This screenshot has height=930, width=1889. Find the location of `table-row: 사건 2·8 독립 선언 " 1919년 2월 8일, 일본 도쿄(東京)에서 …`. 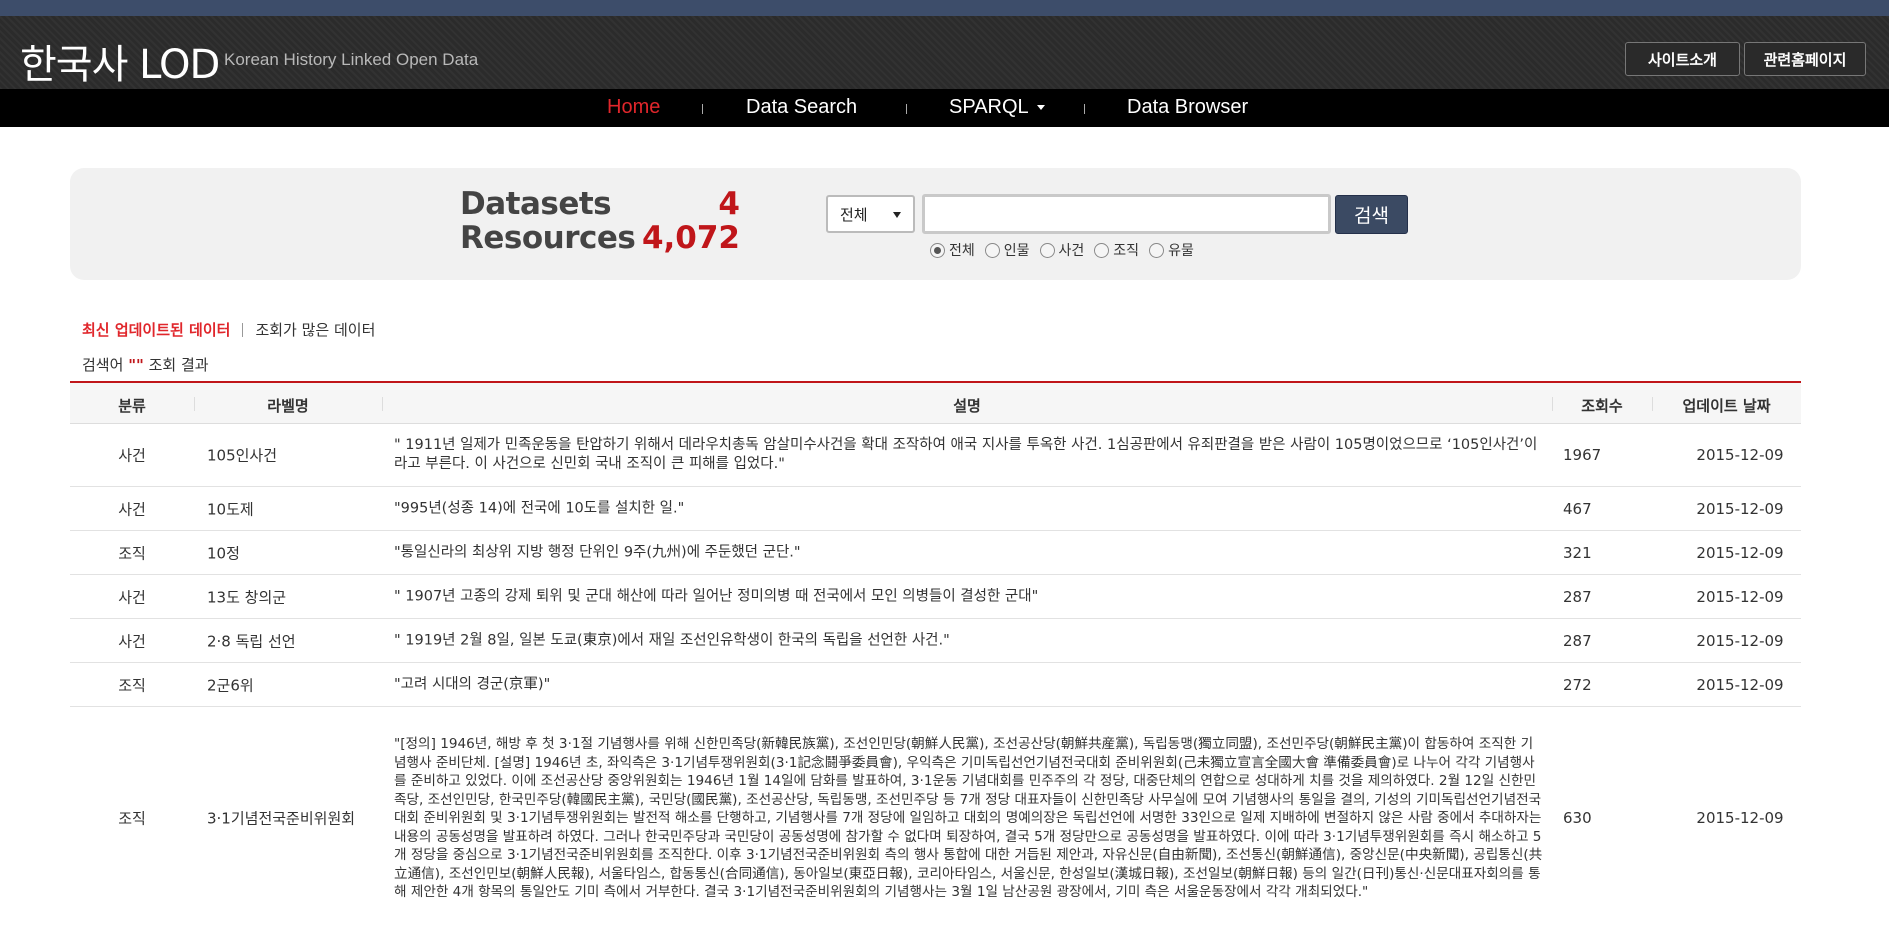

table-row: 사건 2·8 독립 선언 " 1919년 2월 8일, 일본 도쿄(東京)에서 … is located at coordinates (935, 641).